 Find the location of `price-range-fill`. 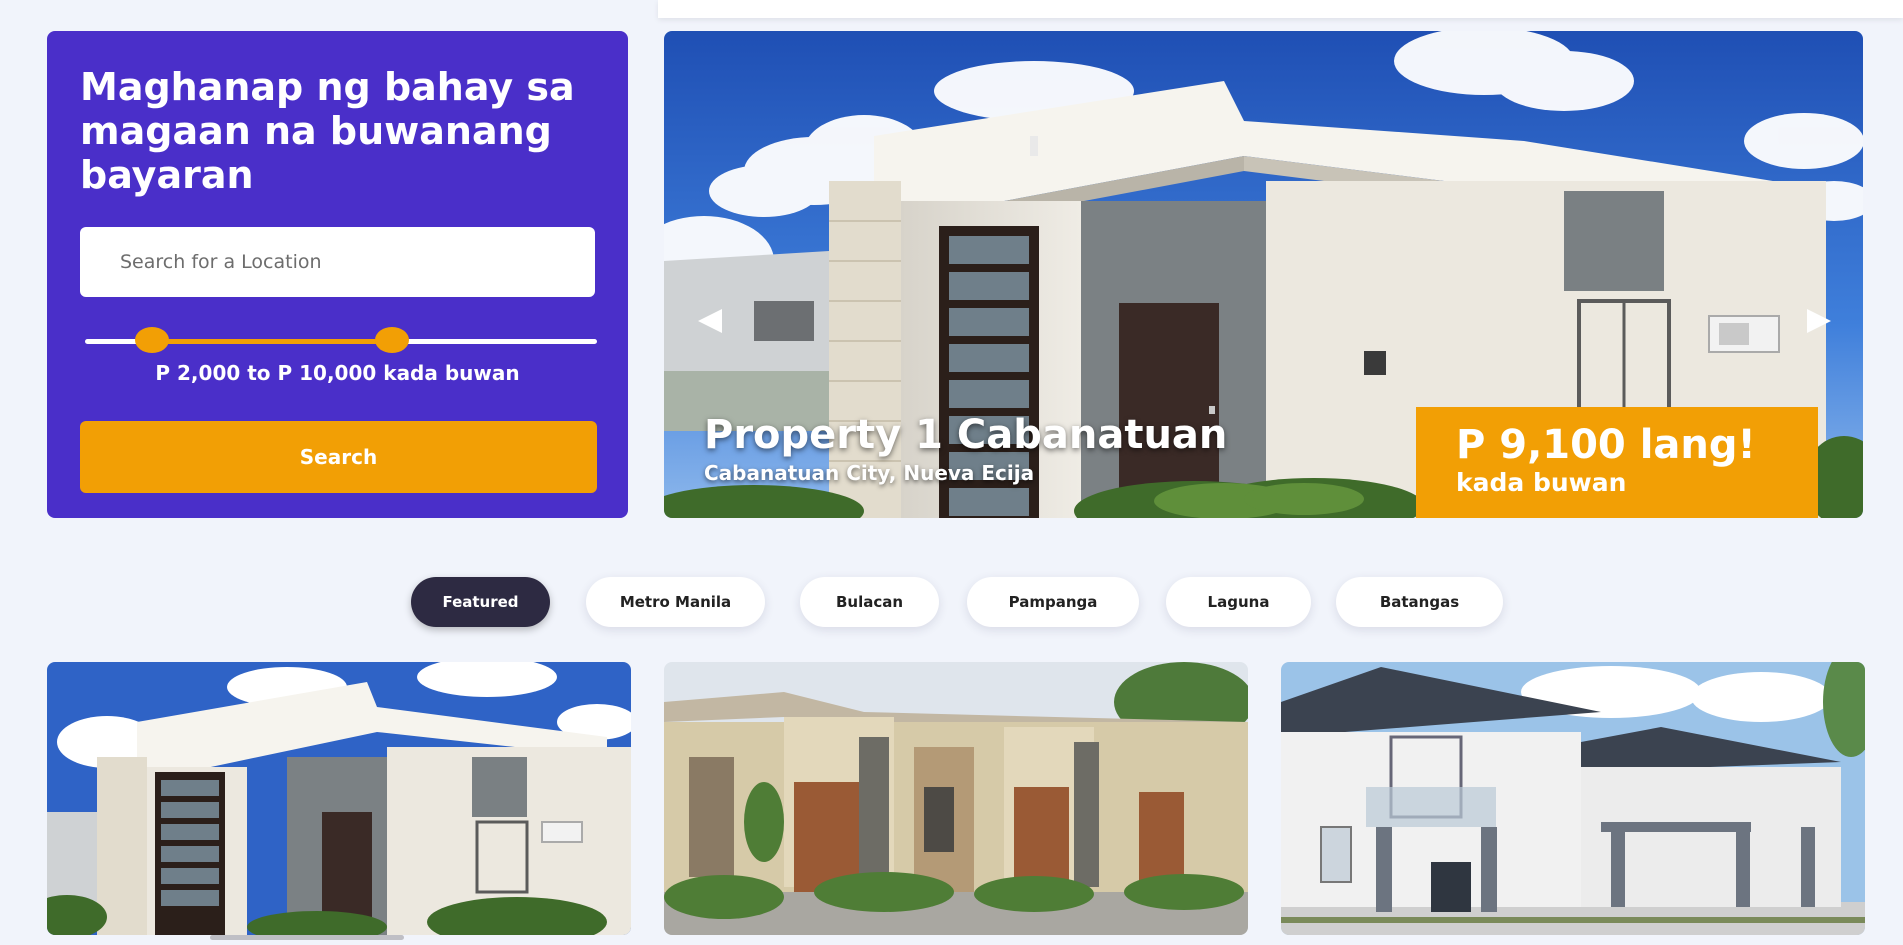

price-range-fill is located at coordinates (272, 341).